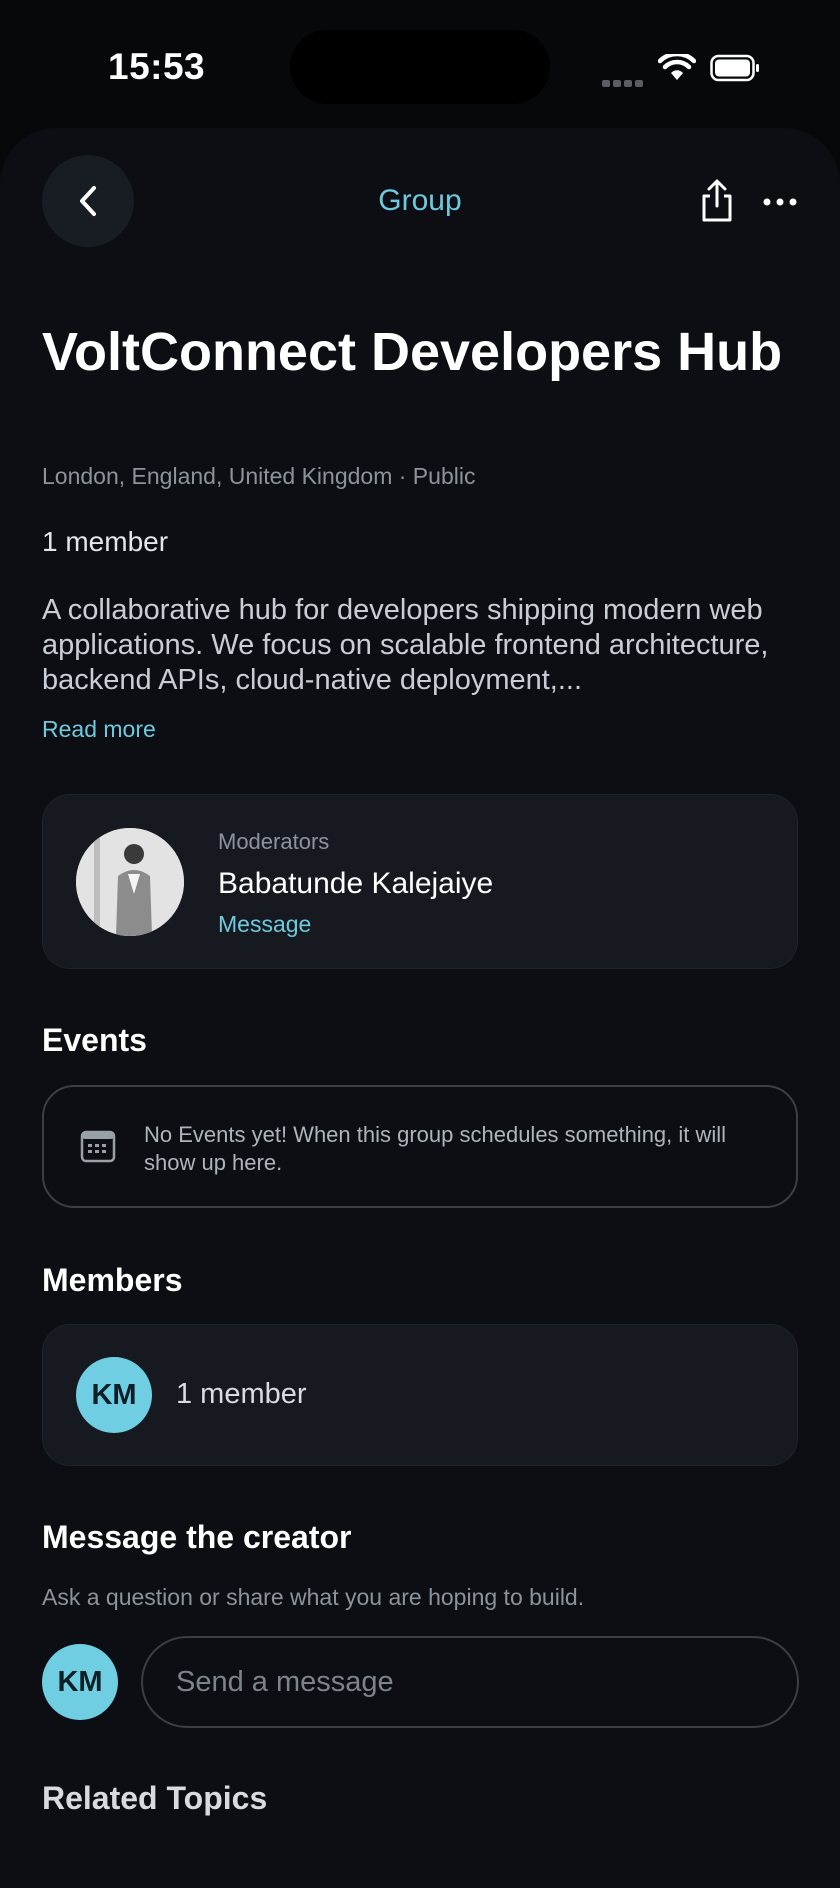 The width and height of the screenshot is (840, 1888). Describe the element at coordinates (274, 841) in the screenshot. I see `moderators-label: Moderators` at that location.